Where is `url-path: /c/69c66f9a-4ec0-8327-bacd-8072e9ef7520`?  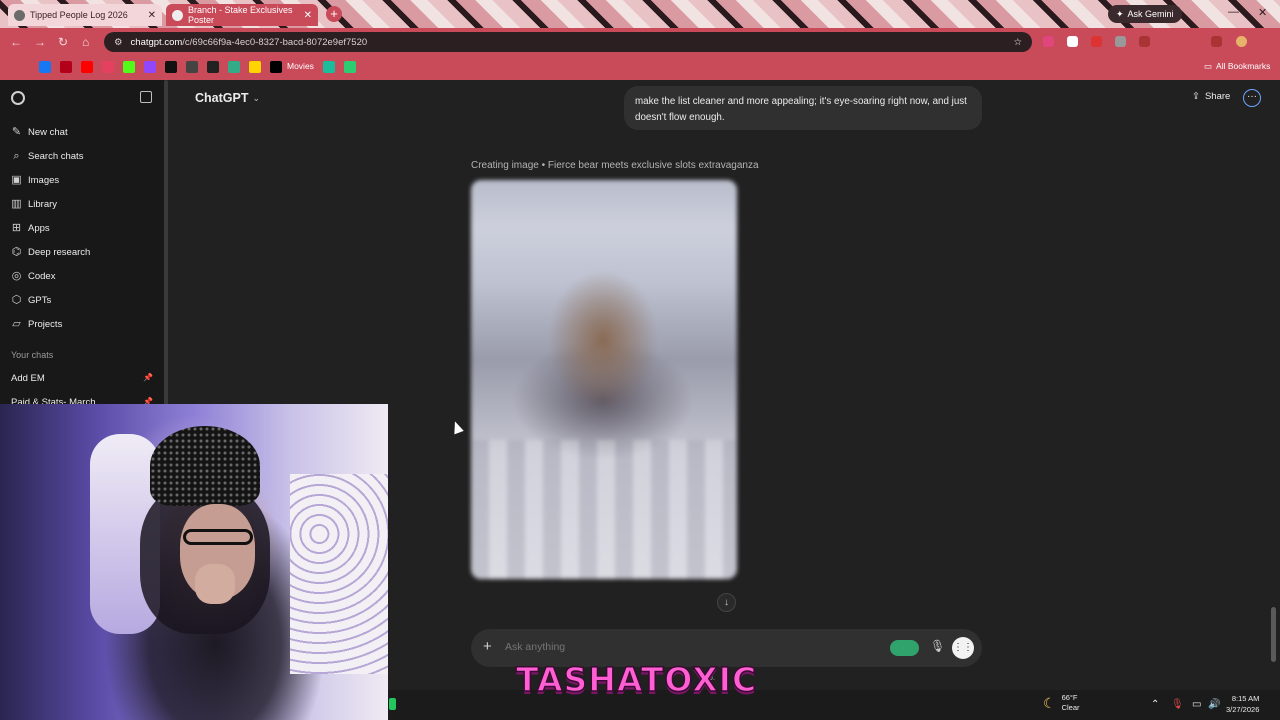 url-path: /c/69c66f9a-4ec0-8327-bacd-8072e9ef7520 is located at coordinates (275, 42).